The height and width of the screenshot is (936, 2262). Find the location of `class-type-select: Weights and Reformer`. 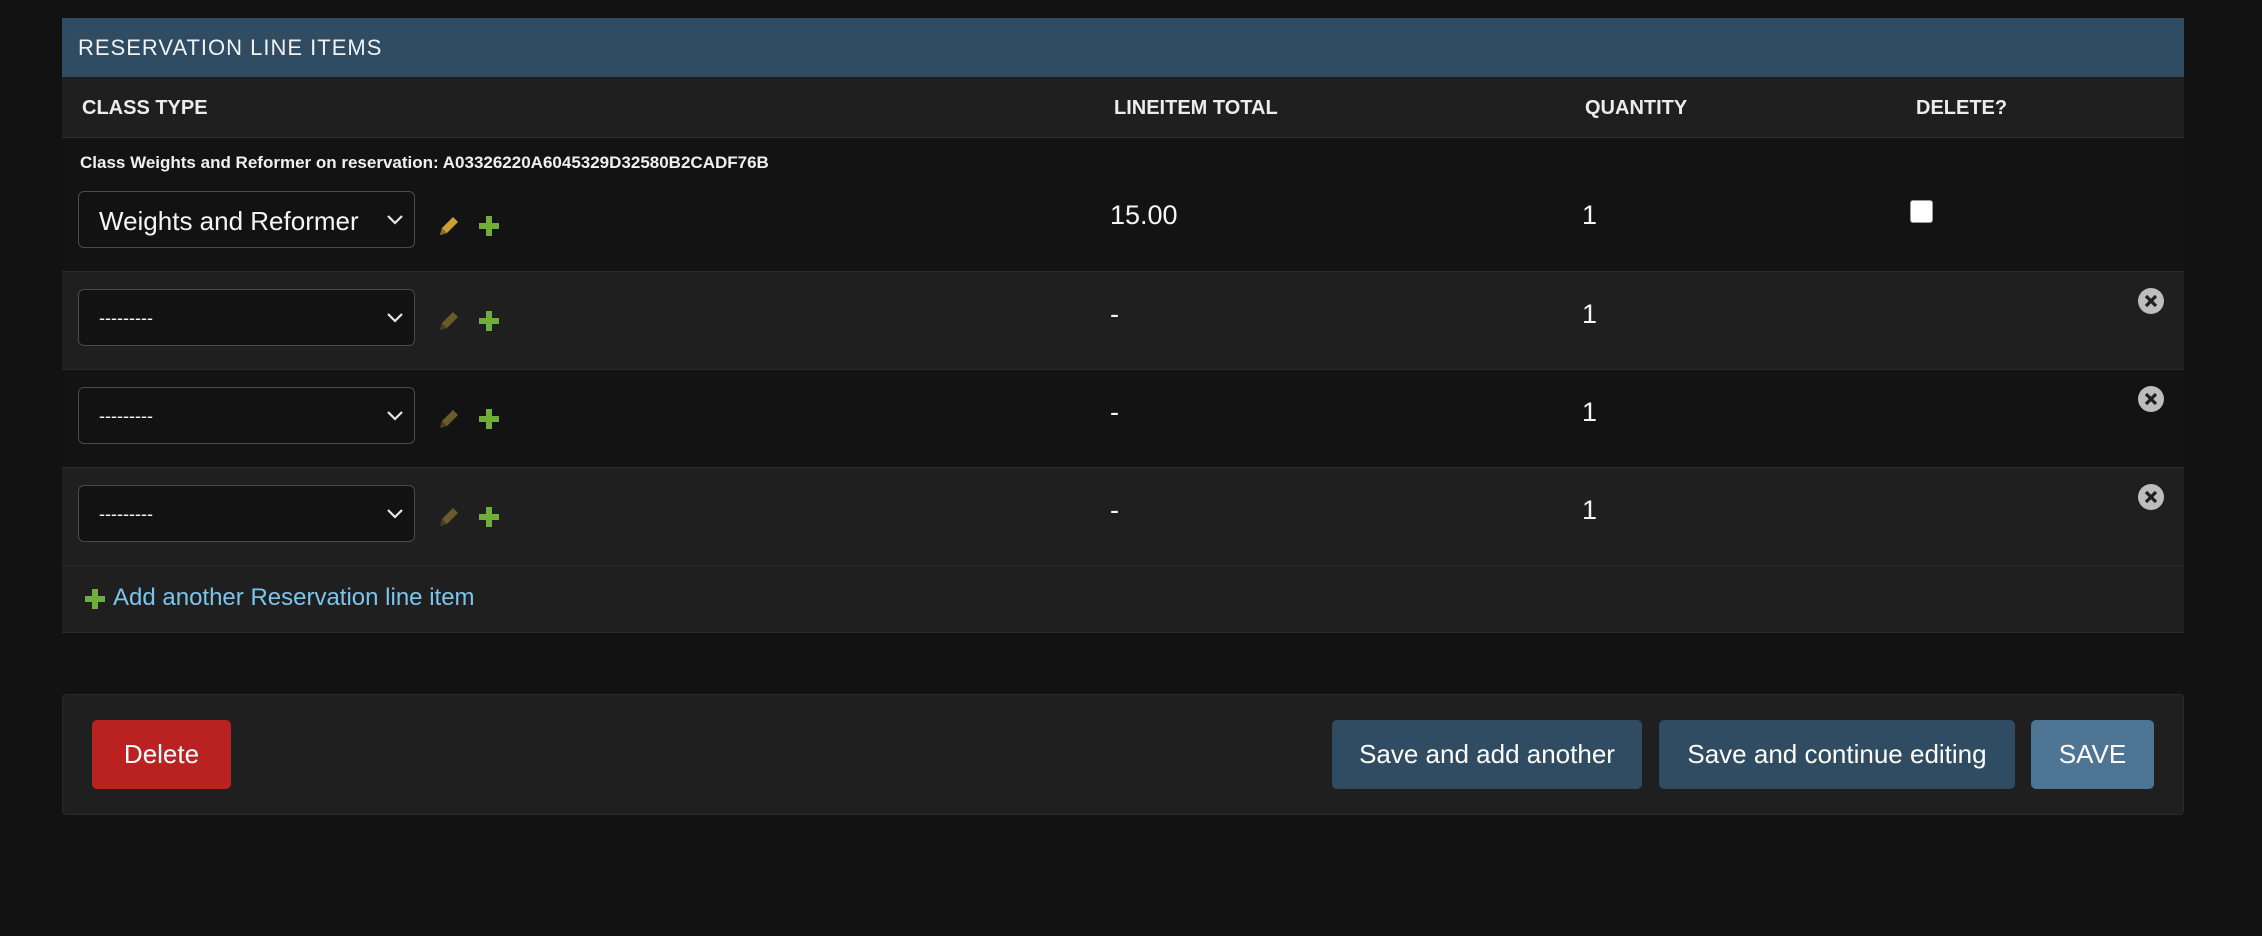

class-type-select: Weights and Reformer is located at coordinates (246, 219).